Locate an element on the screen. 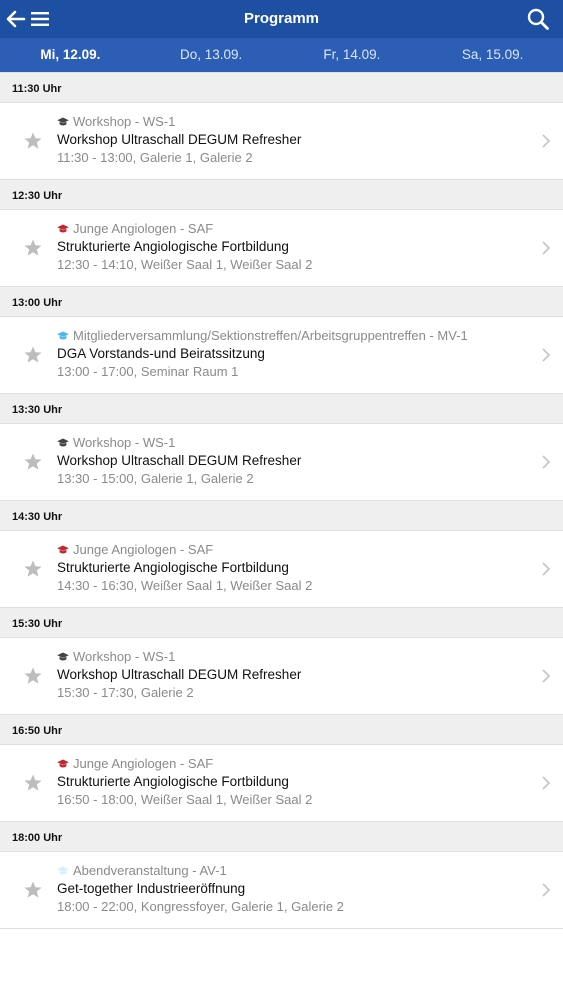 The height and width of the screenshot is (1000, 563). day-tab: Fr, 14.09. is located at coordinates (352, 55).